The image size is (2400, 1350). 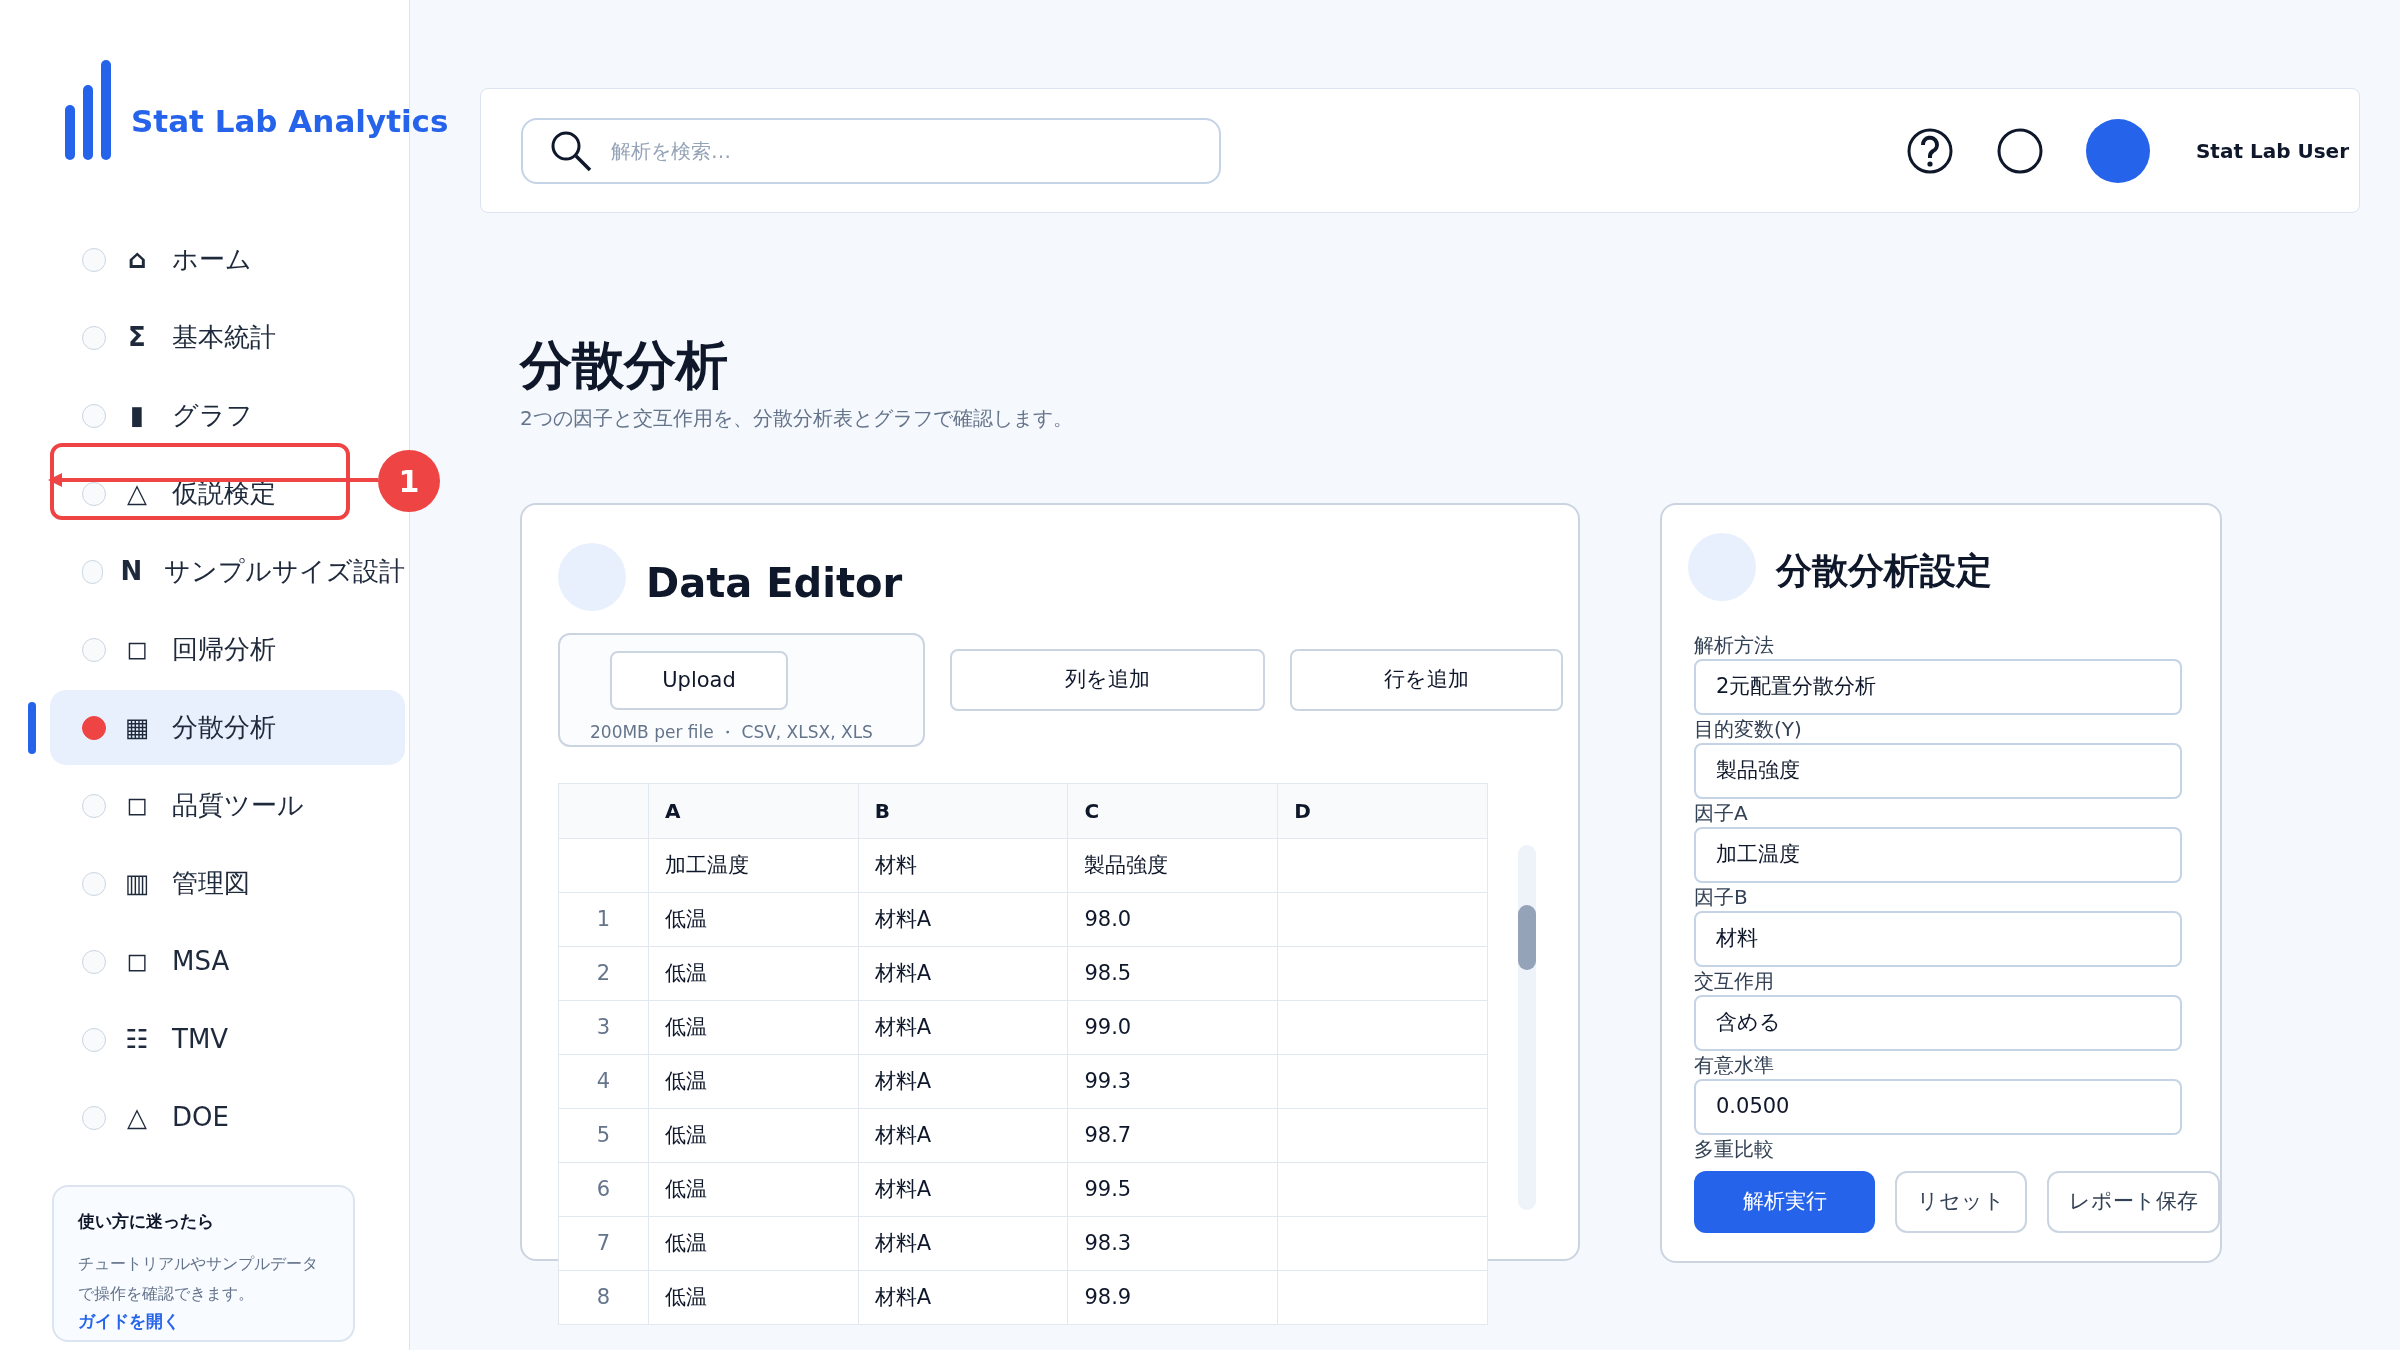 What do you see at coordinates (137, 415) in the screenshot?
I see `nav-icon: ▮` at bounding box center [137, 415].